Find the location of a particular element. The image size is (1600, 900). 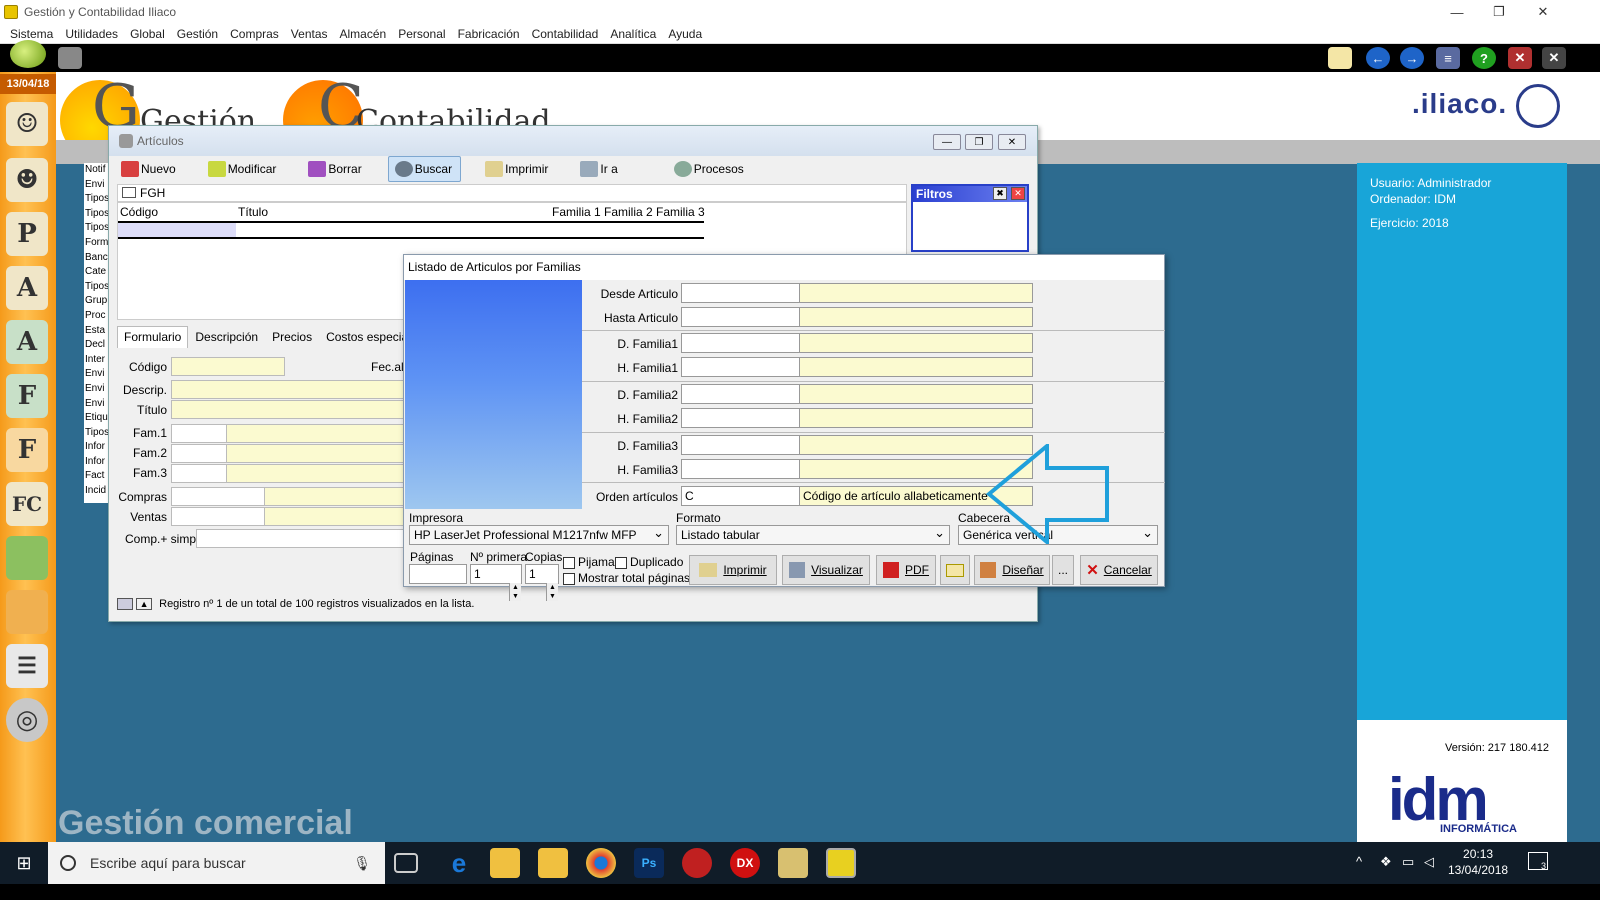

menu-sistema: Sistema is located at coordinates (31, 34).